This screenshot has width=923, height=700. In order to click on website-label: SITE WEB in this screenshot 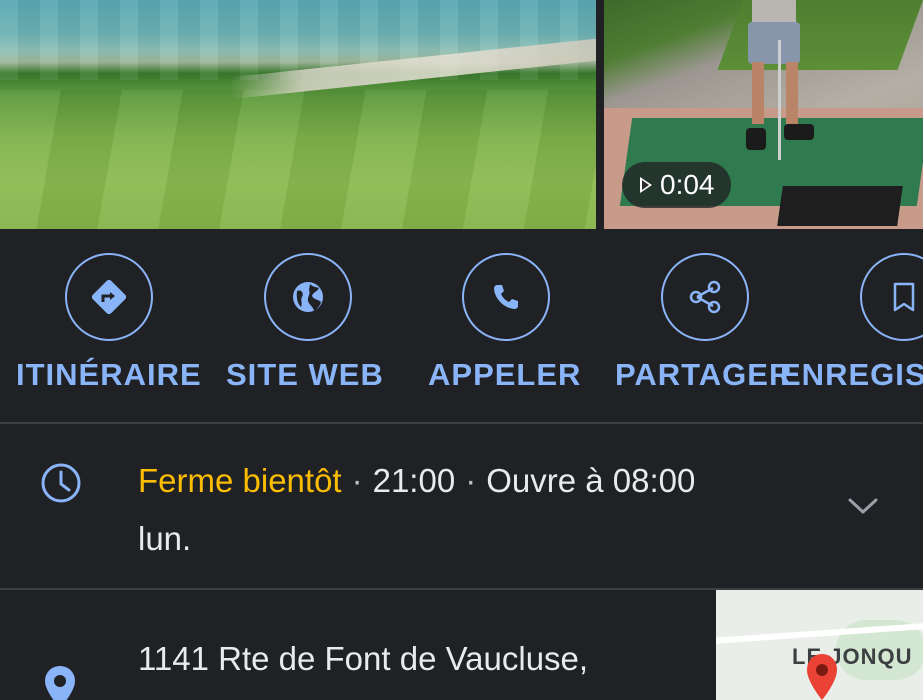, I will do `click(305, 374)`.